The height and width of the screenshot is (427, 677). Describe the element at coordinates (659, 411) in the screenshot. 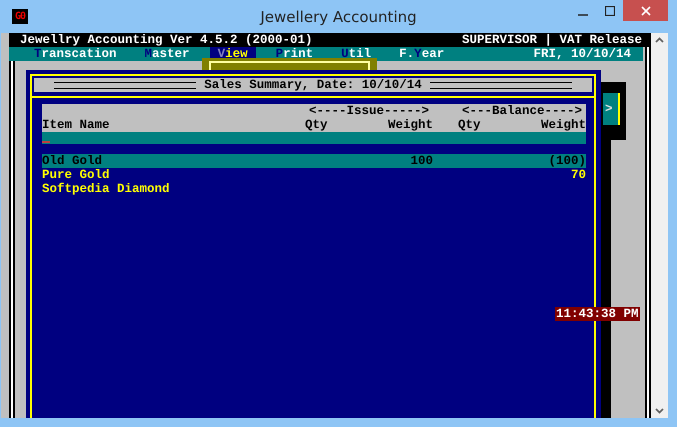

I see `scroll-down-icon` at that location.